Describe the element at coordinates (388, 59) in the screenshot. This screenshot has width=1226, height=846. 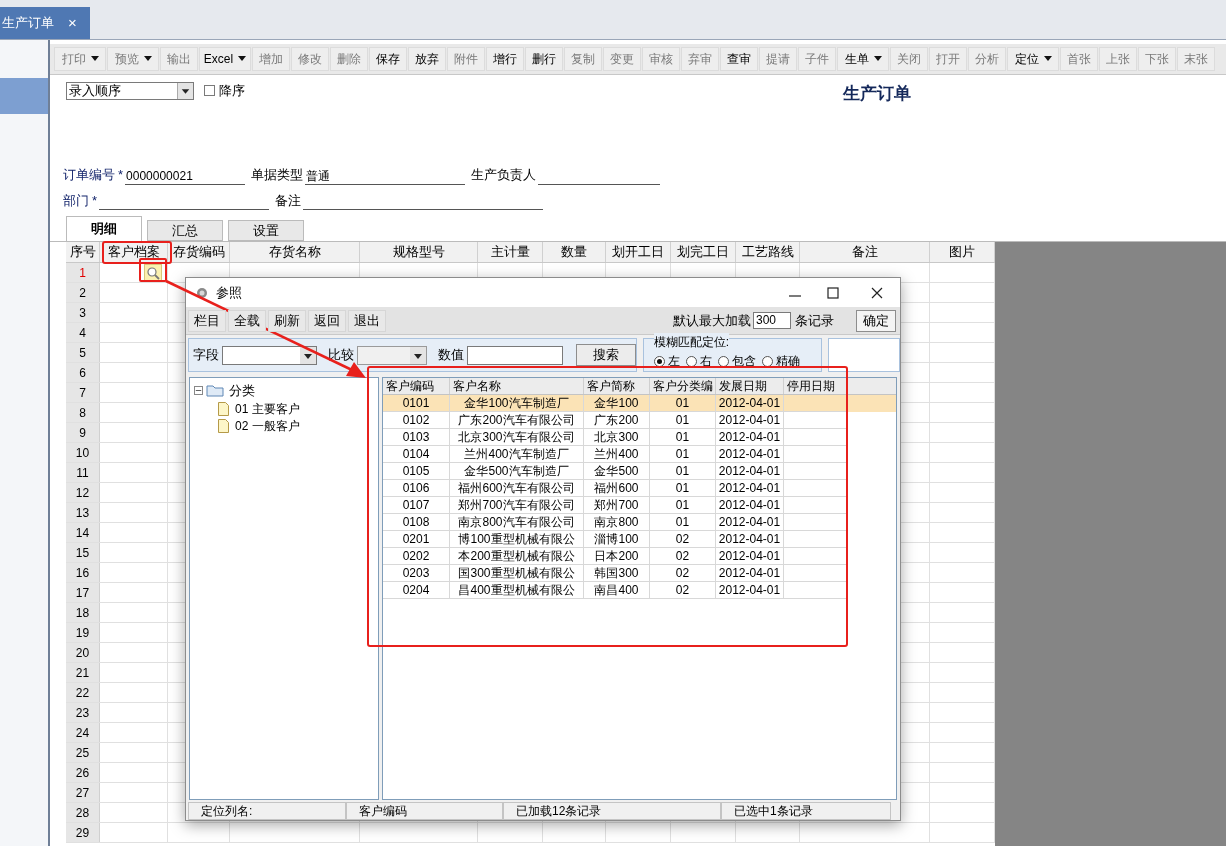
I see `toolbar-button: 保存` at that location.